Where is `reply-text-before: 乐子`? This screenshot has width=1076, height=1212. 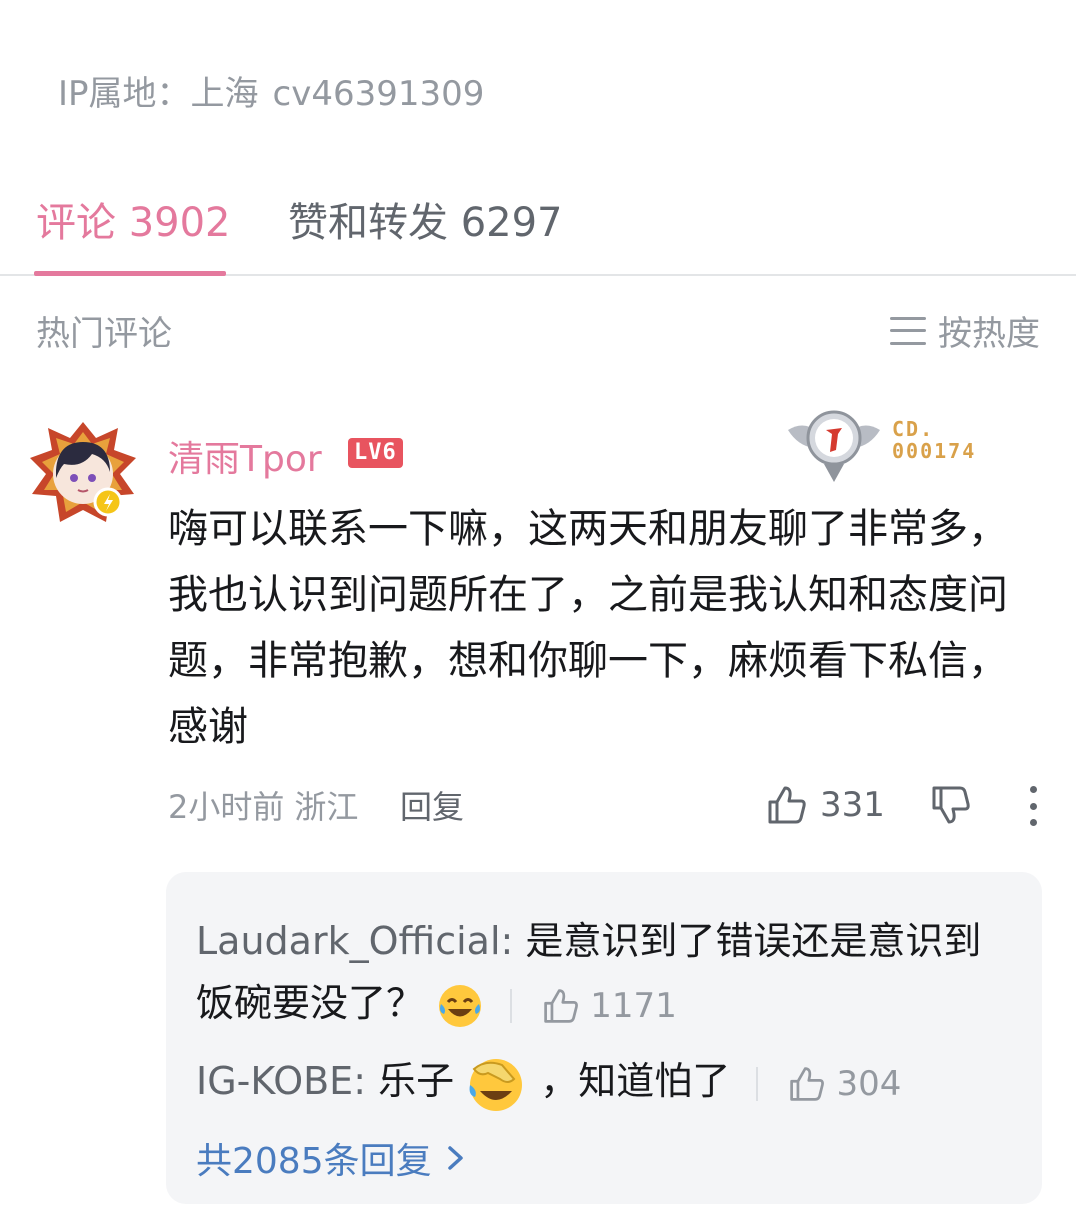
reply-text-before: 乐子 is located at coordinates (410, 1081).